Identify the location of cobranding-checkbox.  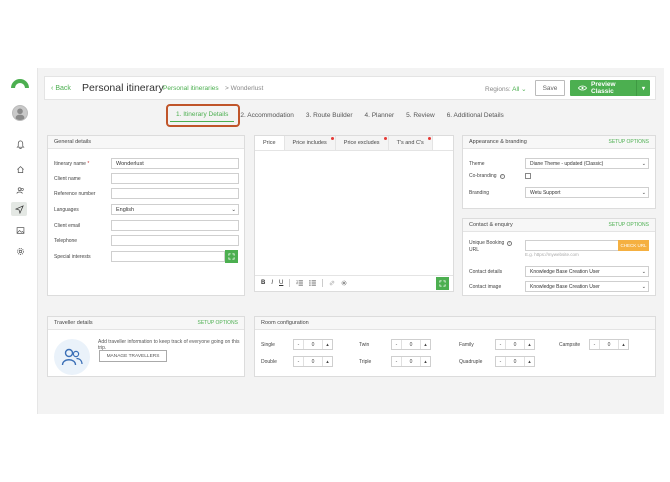
(528, 176).